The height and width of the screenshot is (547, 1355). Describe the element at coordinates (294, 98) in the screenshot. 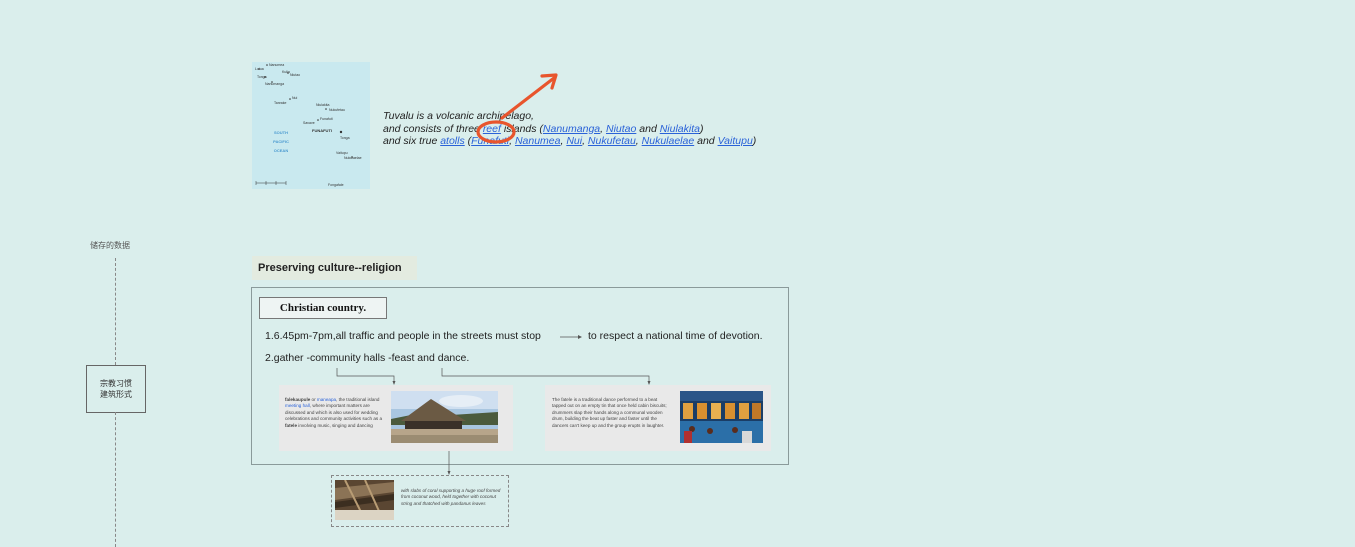

I see `map-label: Nui` at that location.